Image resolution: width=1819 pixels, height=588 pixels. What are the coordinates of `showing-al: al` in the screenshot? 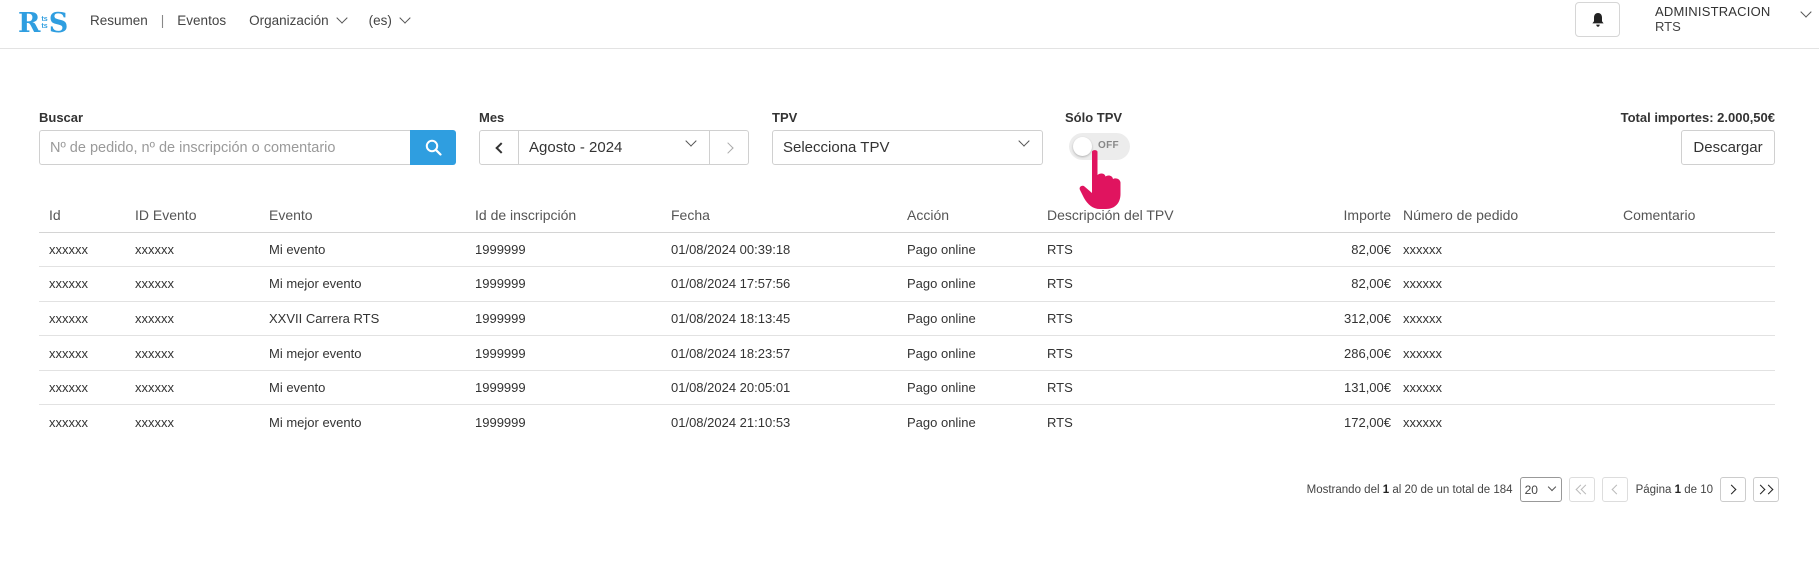 It's located at (1397, 489).